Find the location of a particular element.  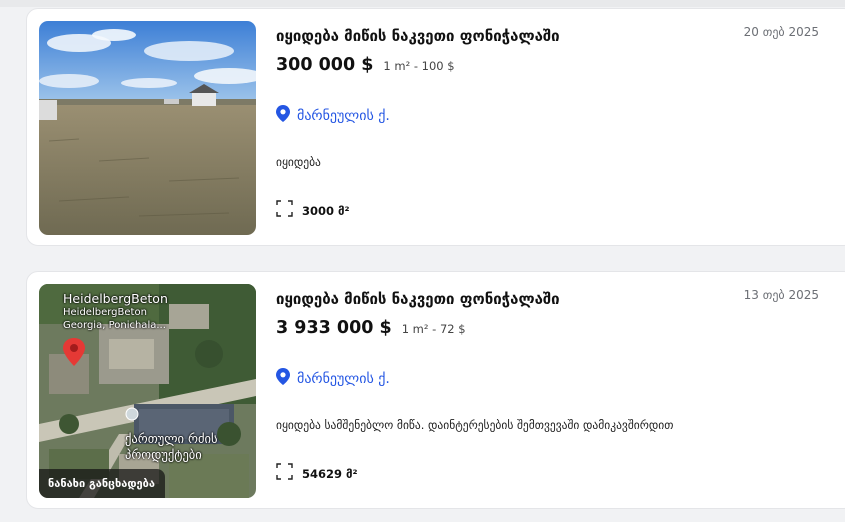

area-value: 54629 მ² is located at coordinates (330, 473).